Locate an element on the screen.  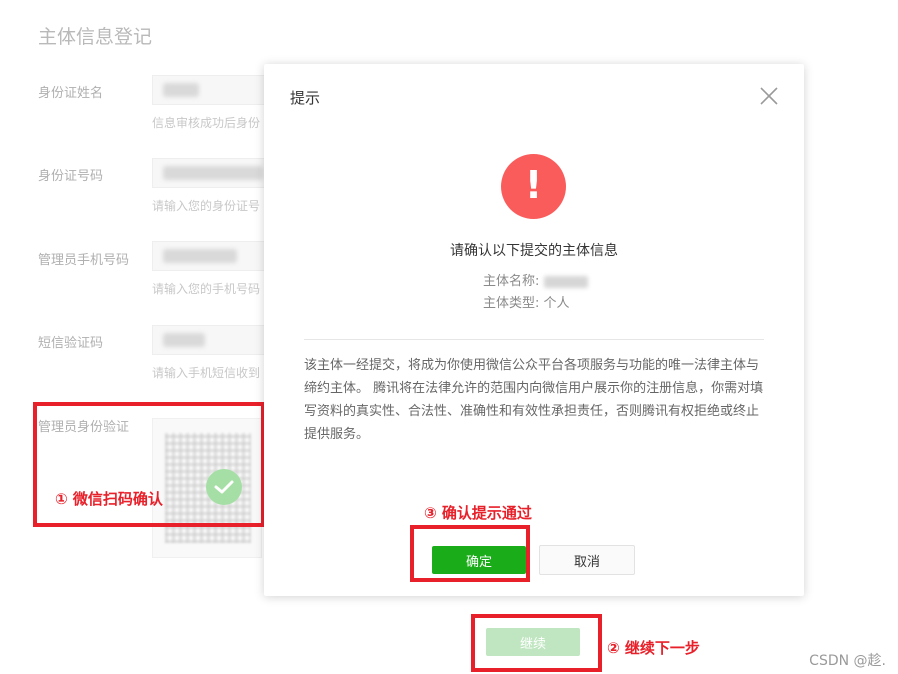
page-title: 主体信息登记 is located at coordinates (95, 37).